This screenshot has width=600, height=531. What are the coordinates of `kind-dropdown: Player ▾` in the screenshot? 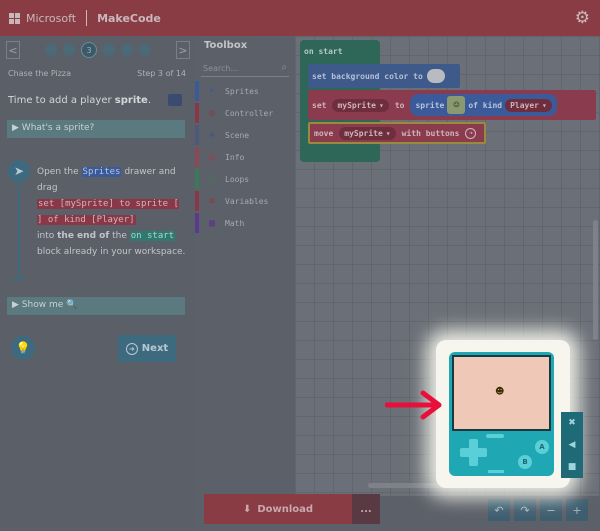 It's located at (528, 105).